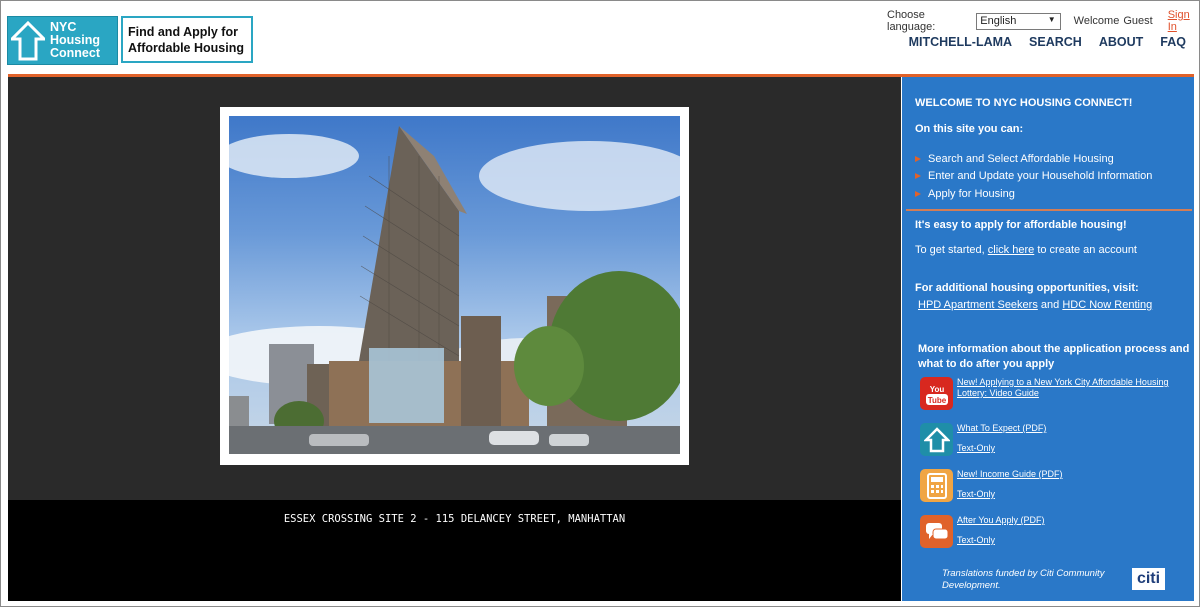 This screenshot has width=1200, height=607. What do you see at coordinates (1010, 484) in the screenshot?
I see `income-guide-link: New! Income Guide (PDF) Text-Only` at bounding box center [1010, 484].